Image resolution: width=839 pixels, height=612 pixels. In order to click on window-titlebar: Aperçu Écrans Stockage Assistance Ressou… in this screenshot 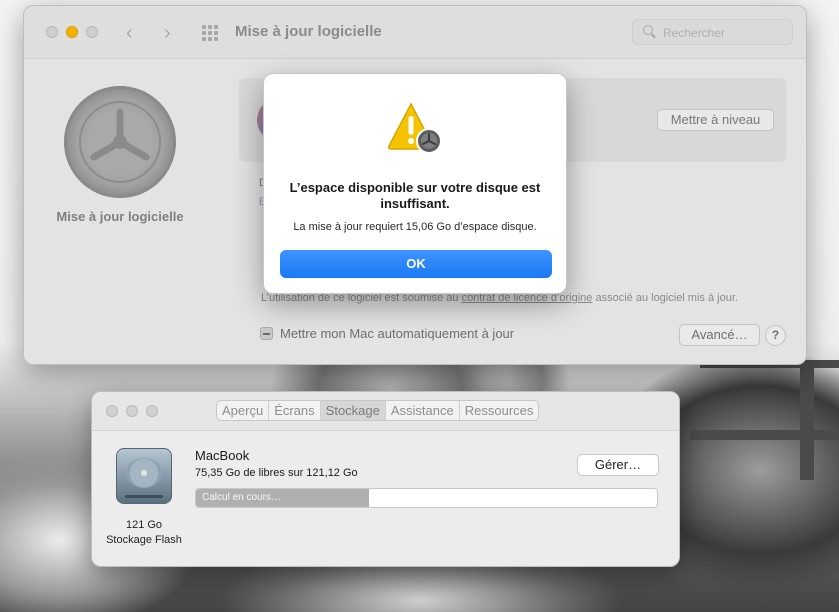, I will do `click(385, 411)`.